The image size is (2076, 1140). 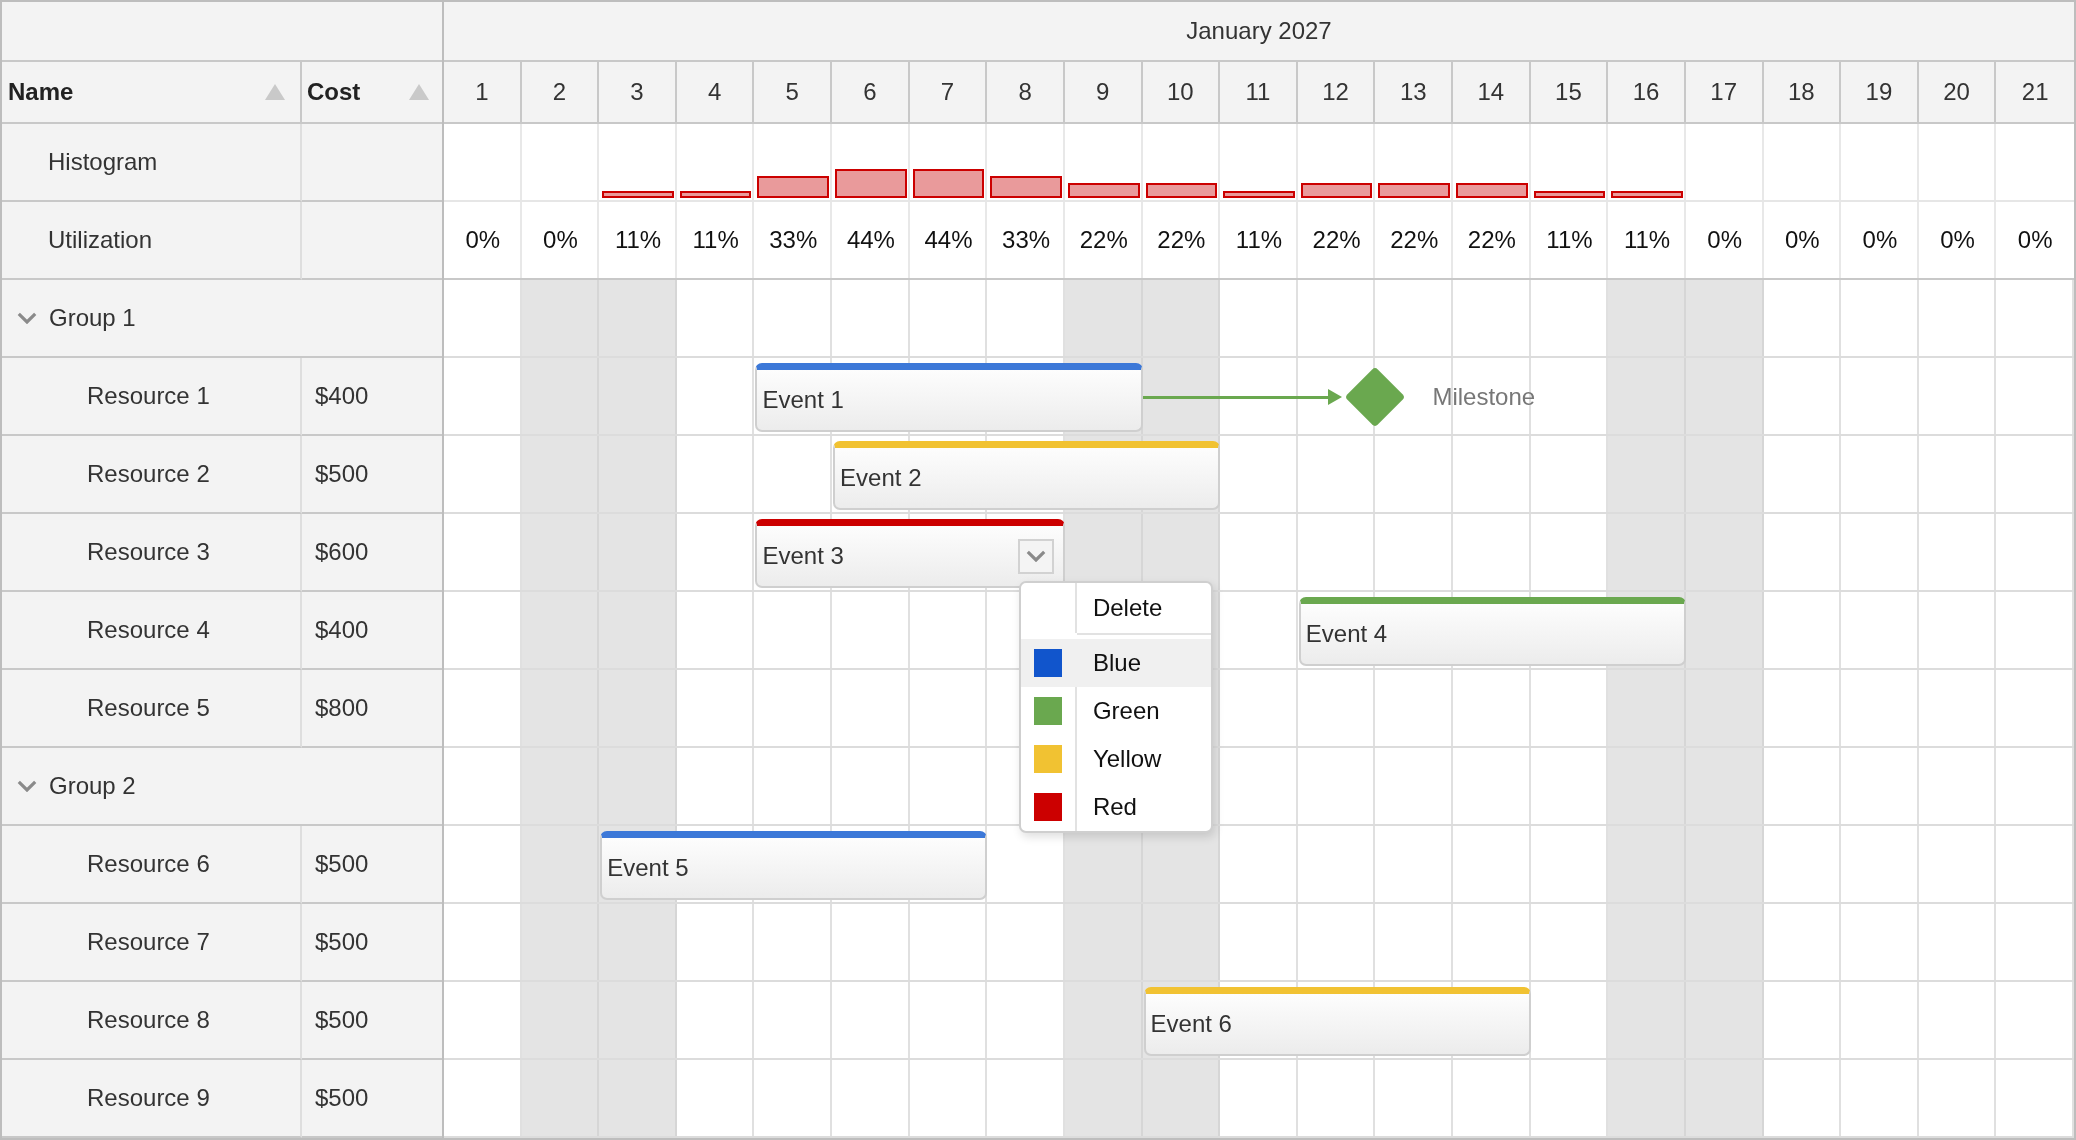 What do you see at coordinates (560, 92) in the screenshot?
I see `day-header: 2` at bounding box center [560, 92].